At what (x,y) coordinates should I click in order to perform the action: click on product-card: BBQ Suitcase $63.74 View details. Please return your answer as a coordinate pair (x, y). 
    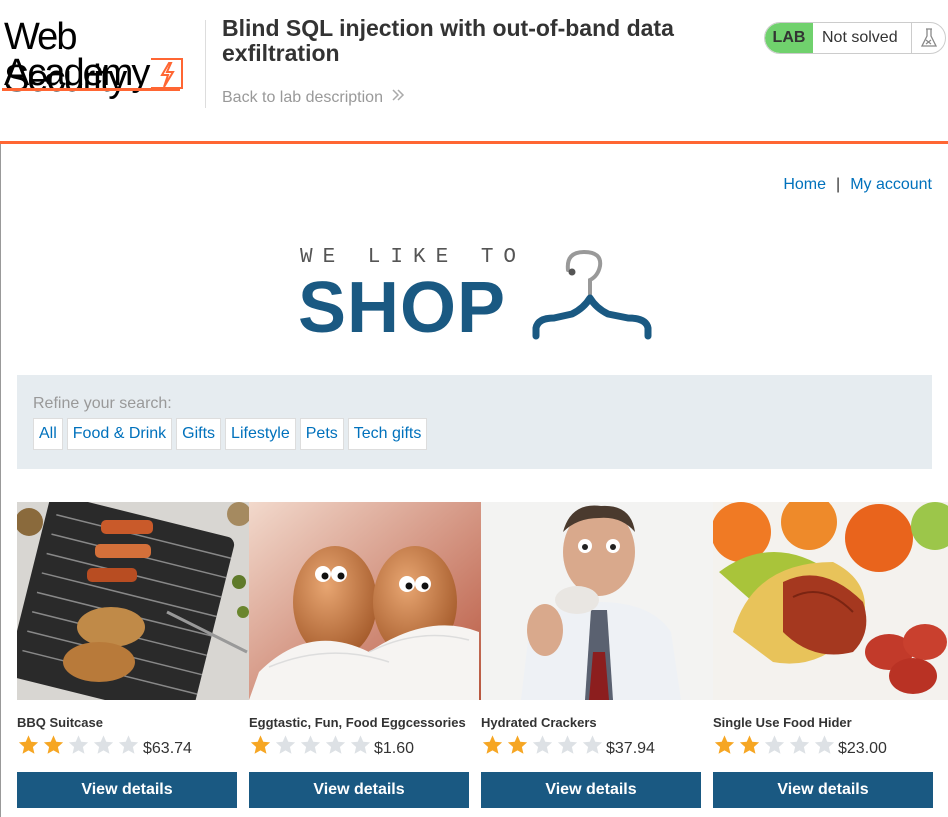
    Looking at the image, I should click on (133, 655).